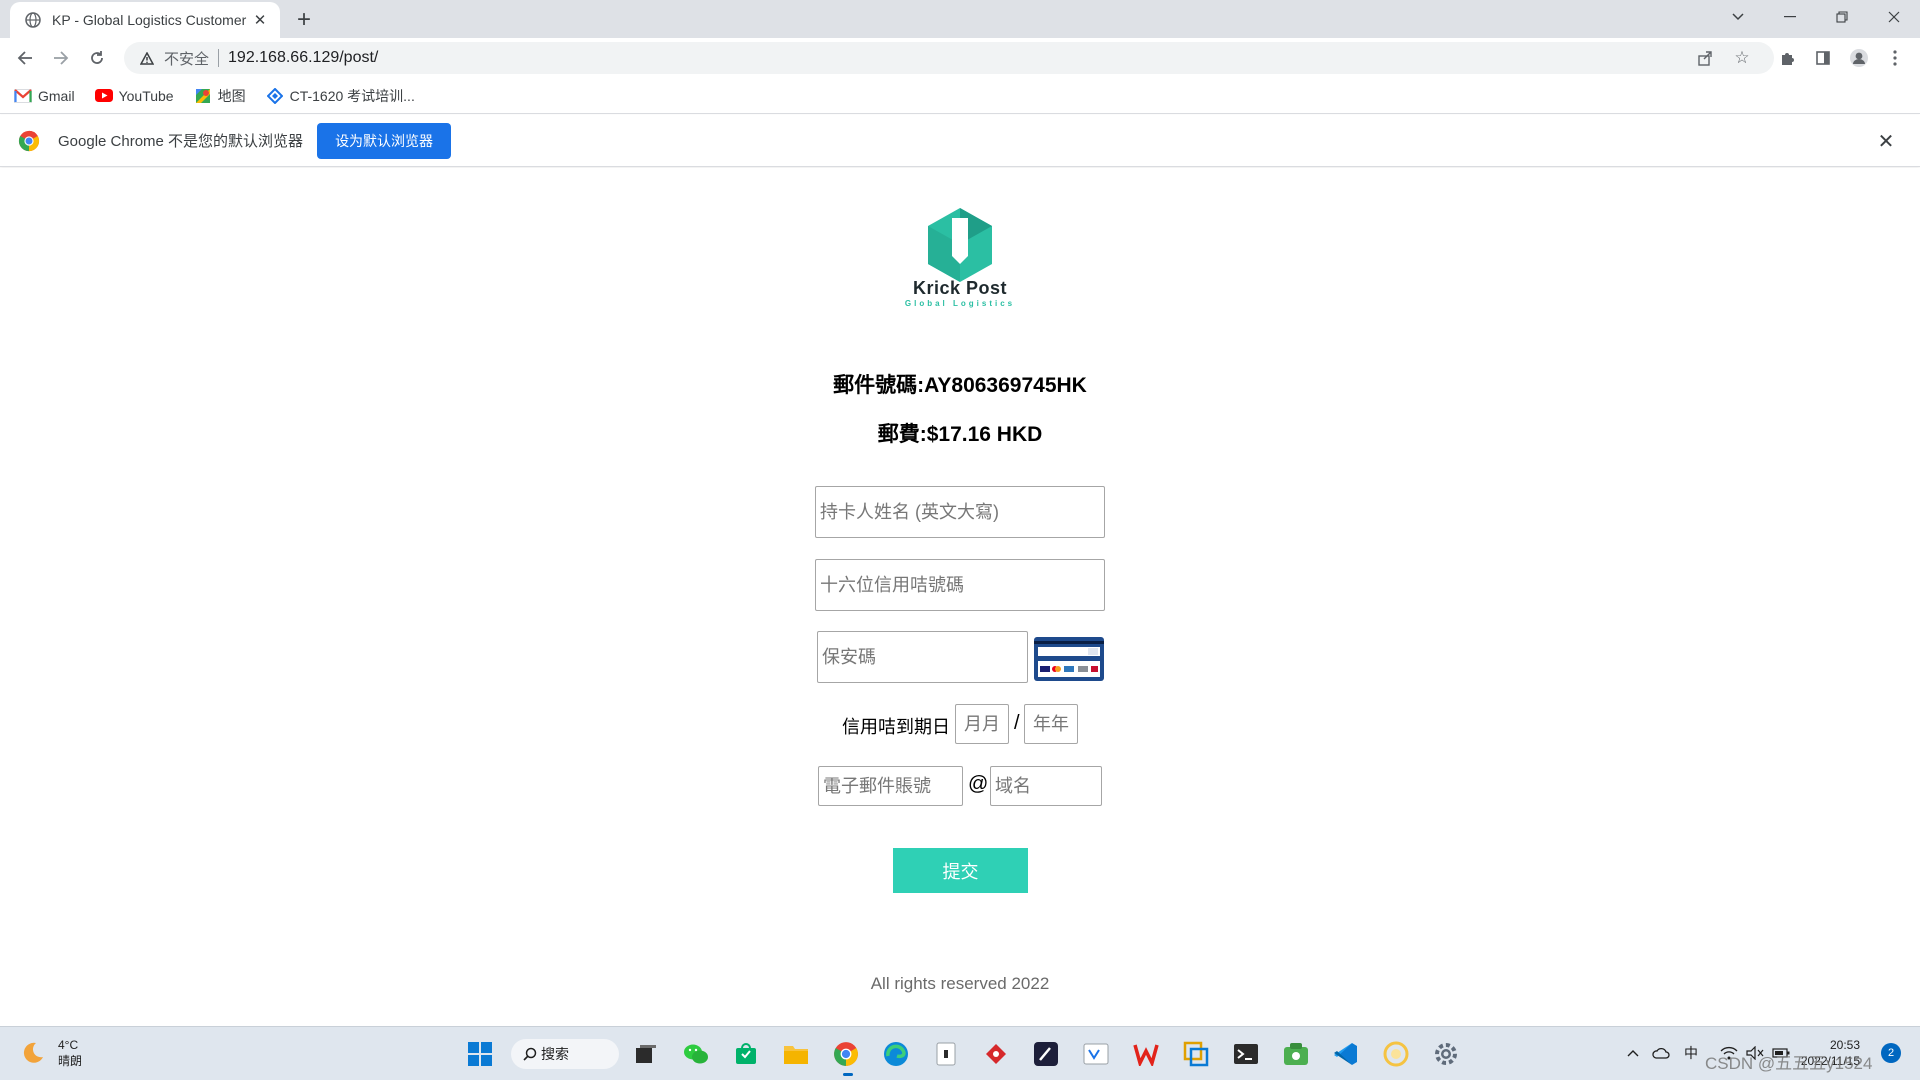  Describe the element at coordinates (646, 1054) in the screenshot. I see `task-view-icon` at that location.